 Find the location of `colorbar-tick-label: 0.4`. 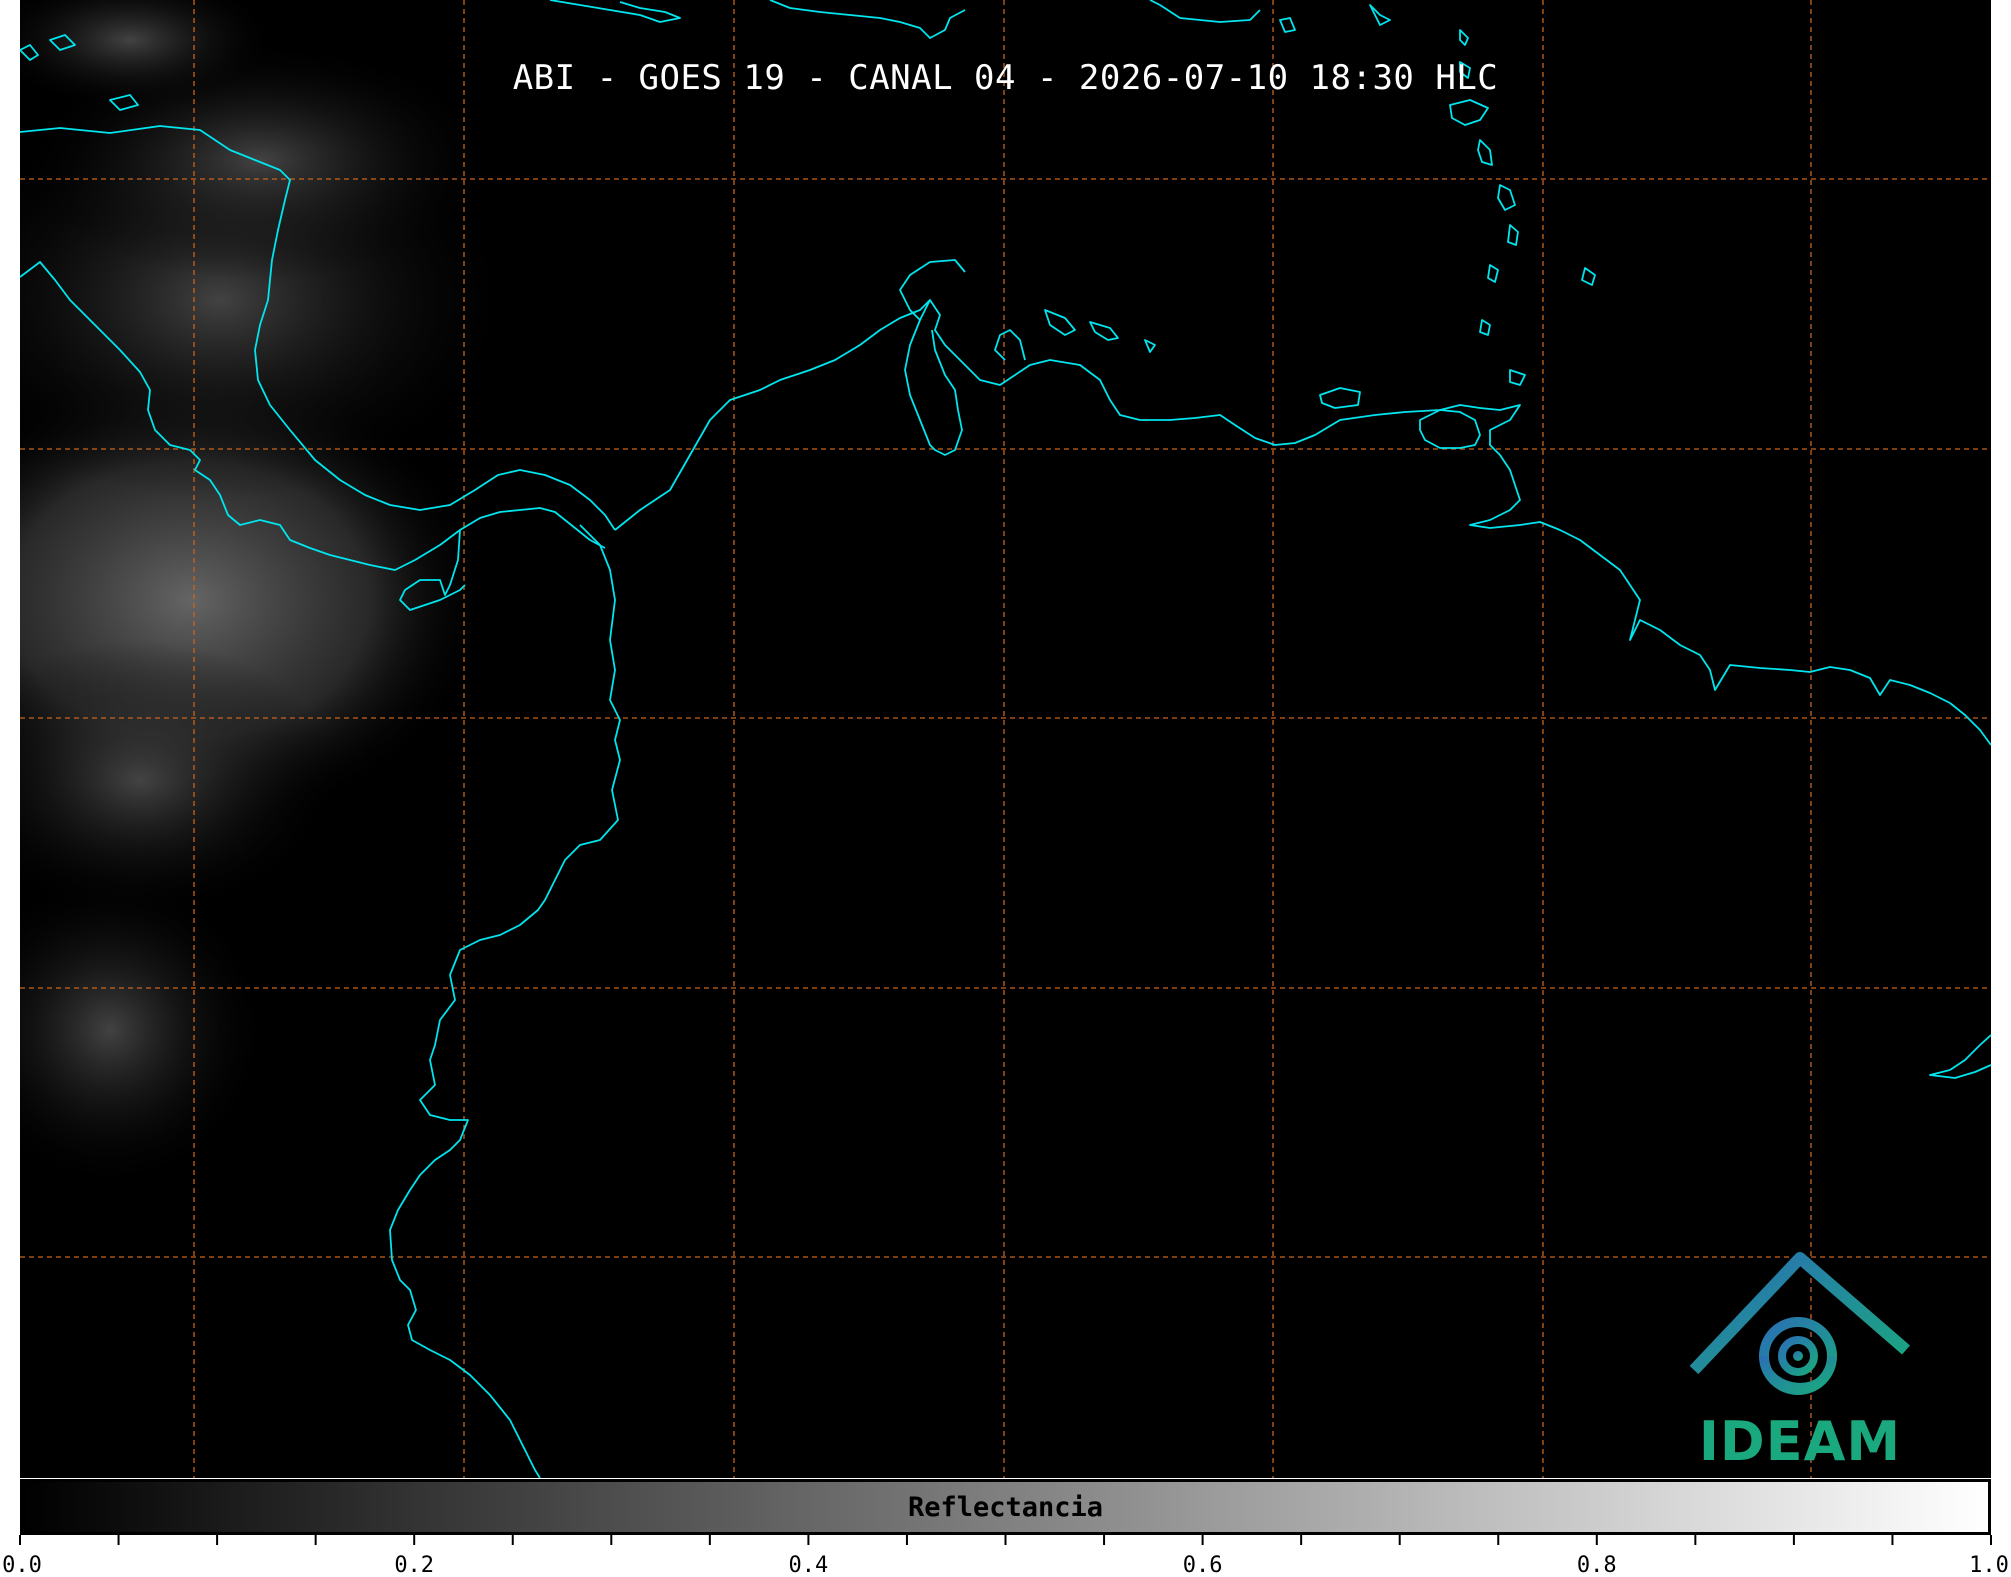

colorbar-tick-label: 0.4 is located at coordinates (808, 1565).